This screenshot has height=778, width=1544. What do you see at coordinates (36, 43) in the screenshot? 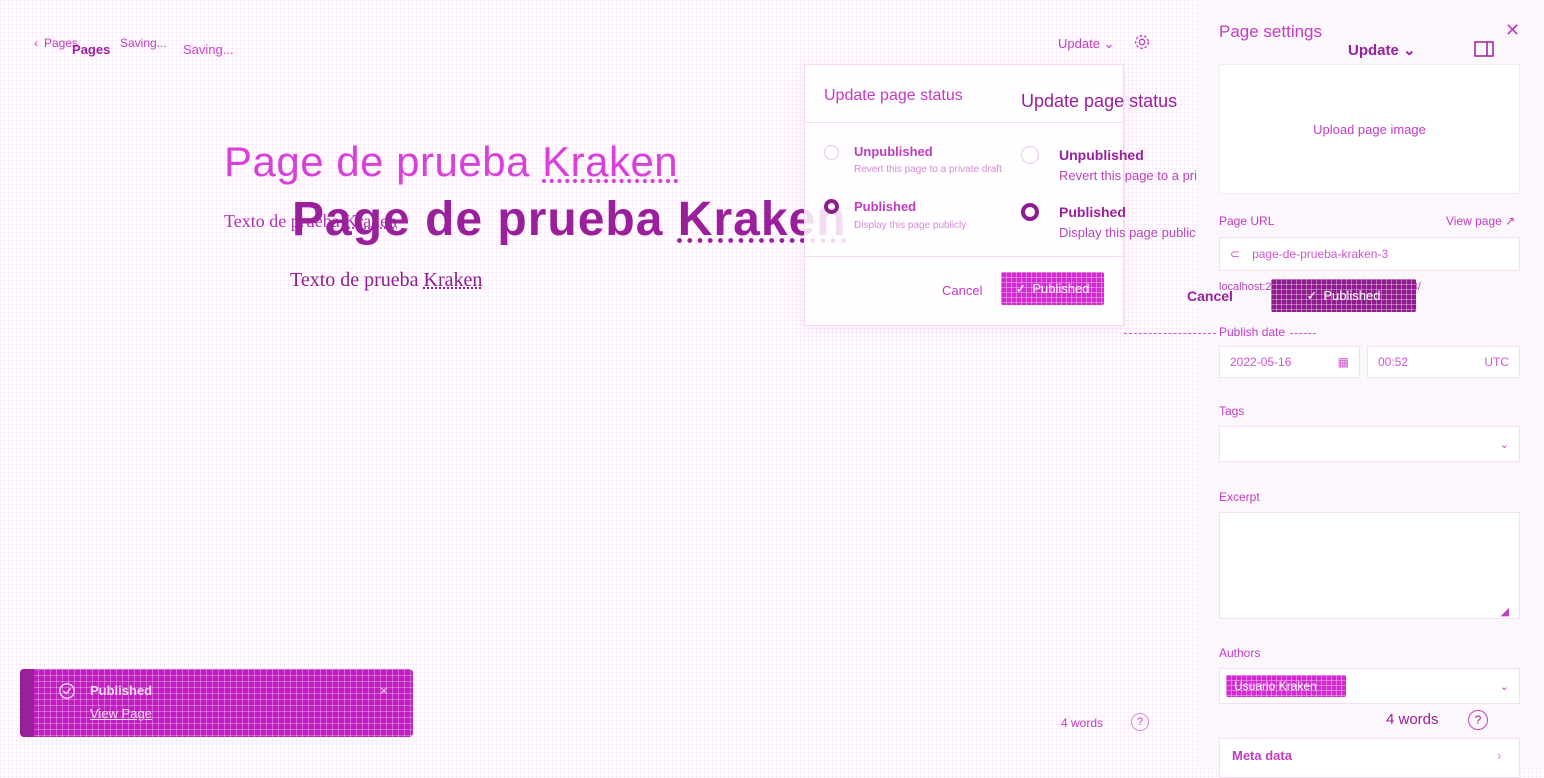
I see `chevron-left-icon: ‹` at bounding box center [36, 43].